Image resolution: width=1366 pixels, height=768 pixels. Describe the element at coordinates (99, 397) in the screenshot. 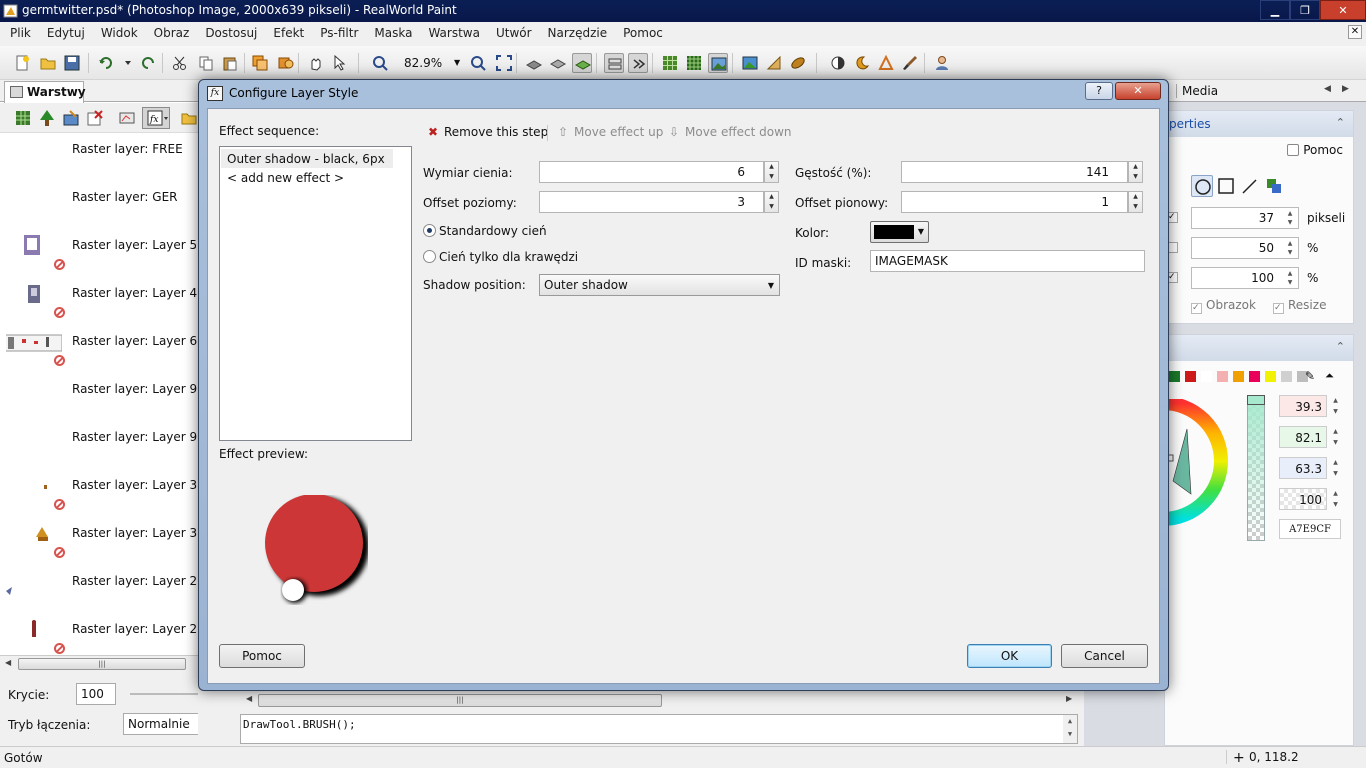

I see `layer-item: Raster layer: Layer 9 copy` at that location.